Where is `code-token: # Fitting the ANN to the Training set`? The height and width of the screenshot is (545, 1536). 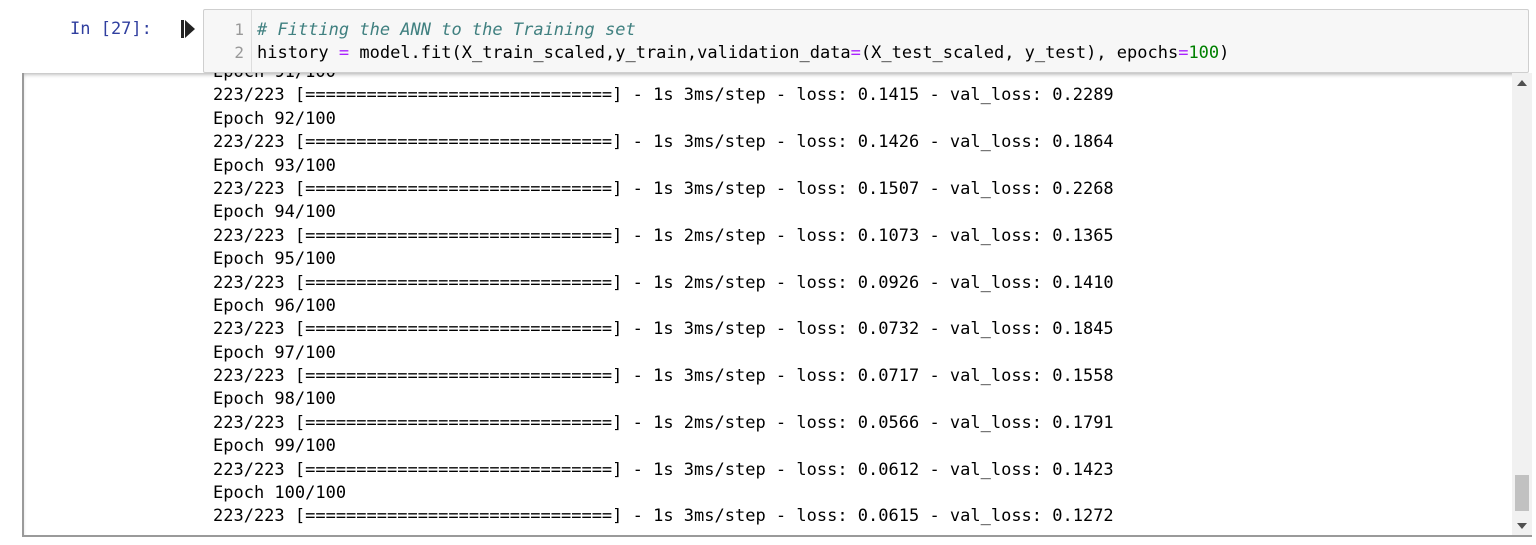 code-token: # Fitting the ANN to the Training set is located at coordinates (446, 30).